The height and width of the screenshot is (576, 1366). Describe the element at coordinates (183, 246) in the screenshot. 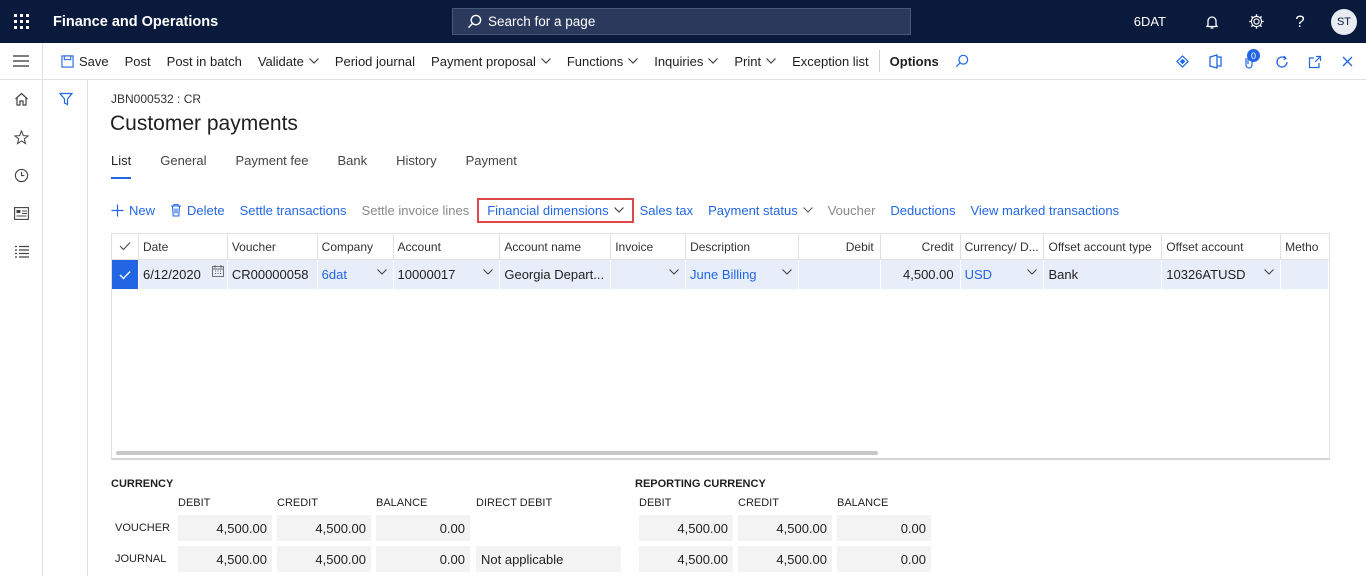

I see `column-header-date: Date` at that location.